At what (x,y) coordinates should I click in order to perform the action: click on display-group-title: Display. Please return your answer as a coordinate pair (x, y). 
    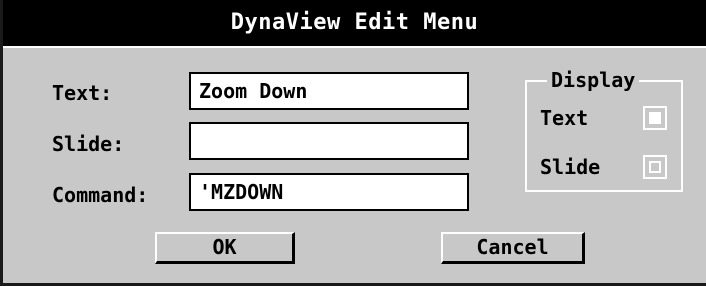
    Looking at the image, I should click on (593, 80).